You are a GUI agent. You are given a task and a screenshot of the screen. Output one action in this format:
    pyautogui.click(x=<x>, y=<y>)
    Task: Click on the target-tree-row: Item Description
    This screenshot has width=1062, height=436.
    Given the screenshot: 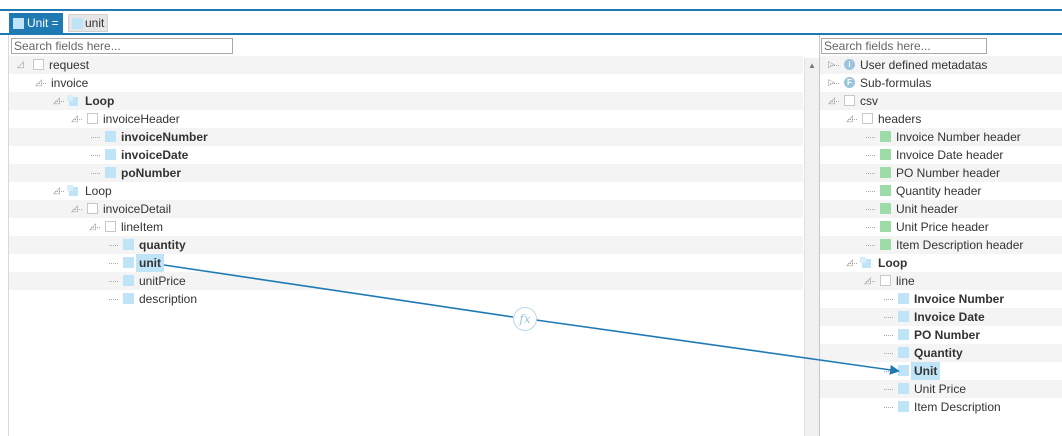 What is the action you would take?
    pyautogui.click(x=941, y=407)
    